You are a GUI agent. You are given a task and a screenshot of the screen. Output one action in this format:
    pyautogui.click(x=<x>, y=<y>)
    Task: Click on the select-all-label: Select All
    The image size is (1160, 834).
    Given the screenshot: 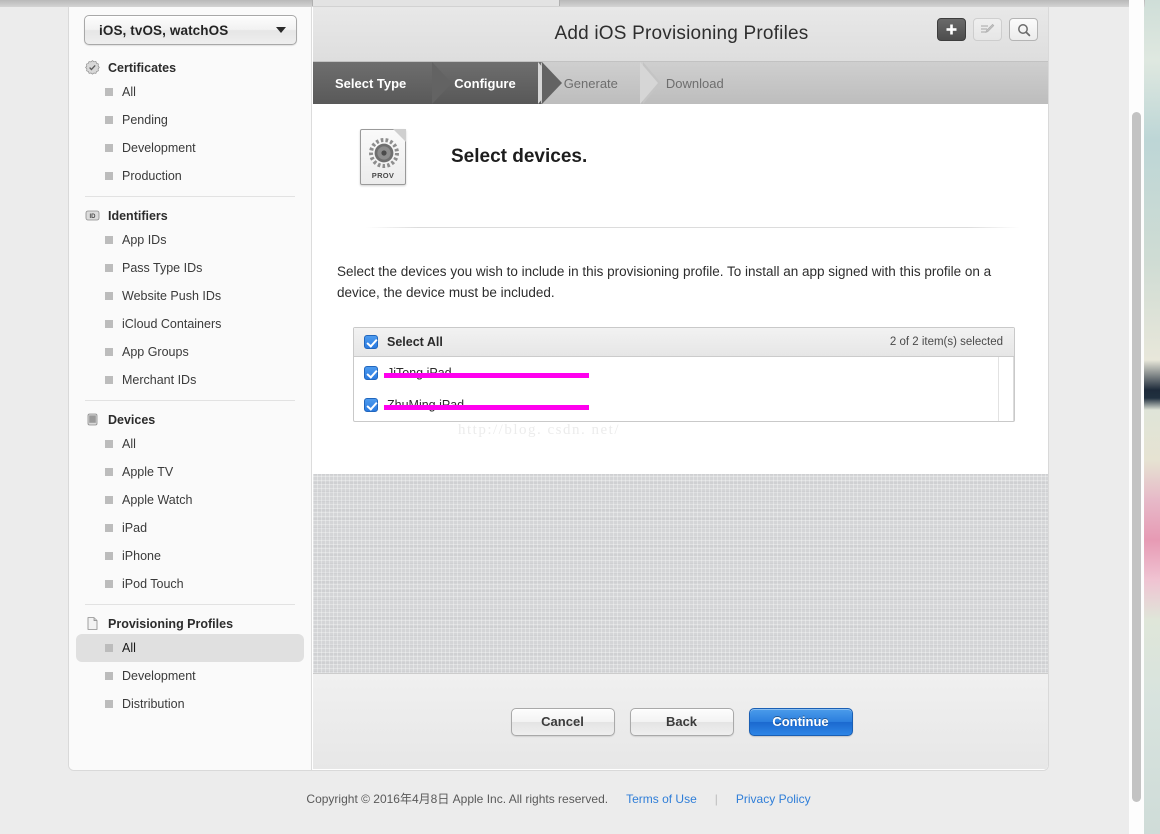 What is the action you would take?
    pyautogui.click(x=415, y=342)
    